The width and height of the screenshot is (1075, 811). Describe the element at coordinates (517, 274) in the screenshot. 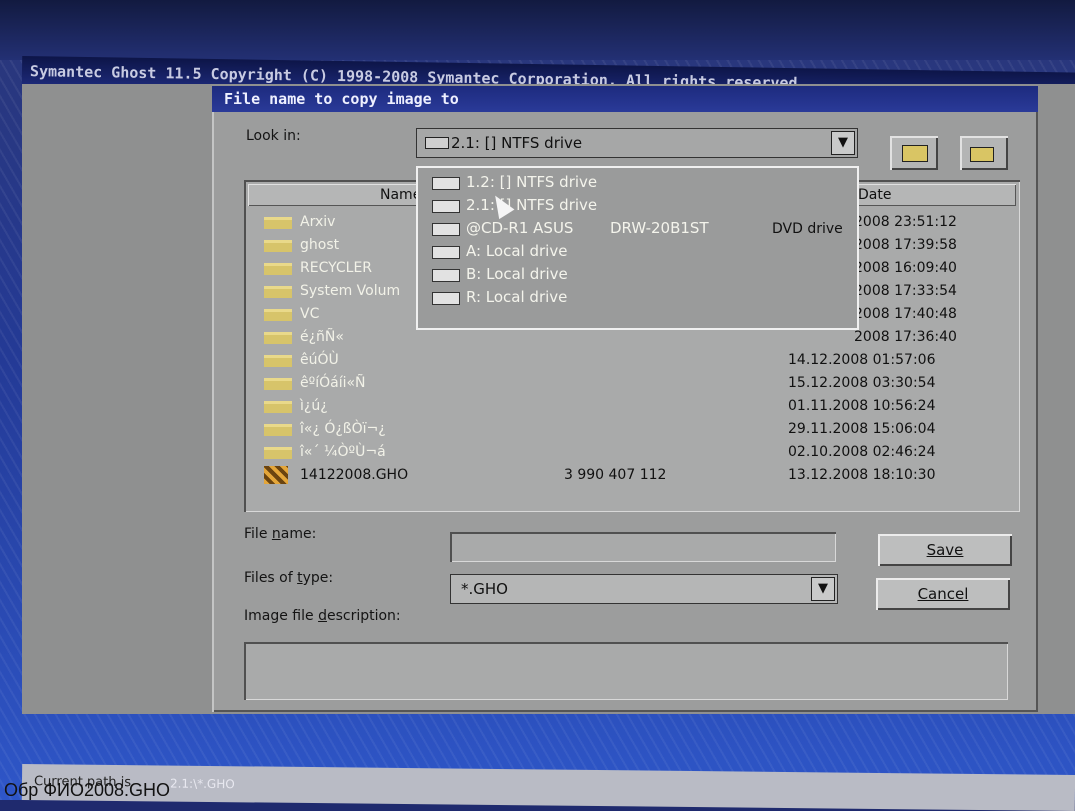

I see `dropdown-item-label: B: Local drive` at that location.